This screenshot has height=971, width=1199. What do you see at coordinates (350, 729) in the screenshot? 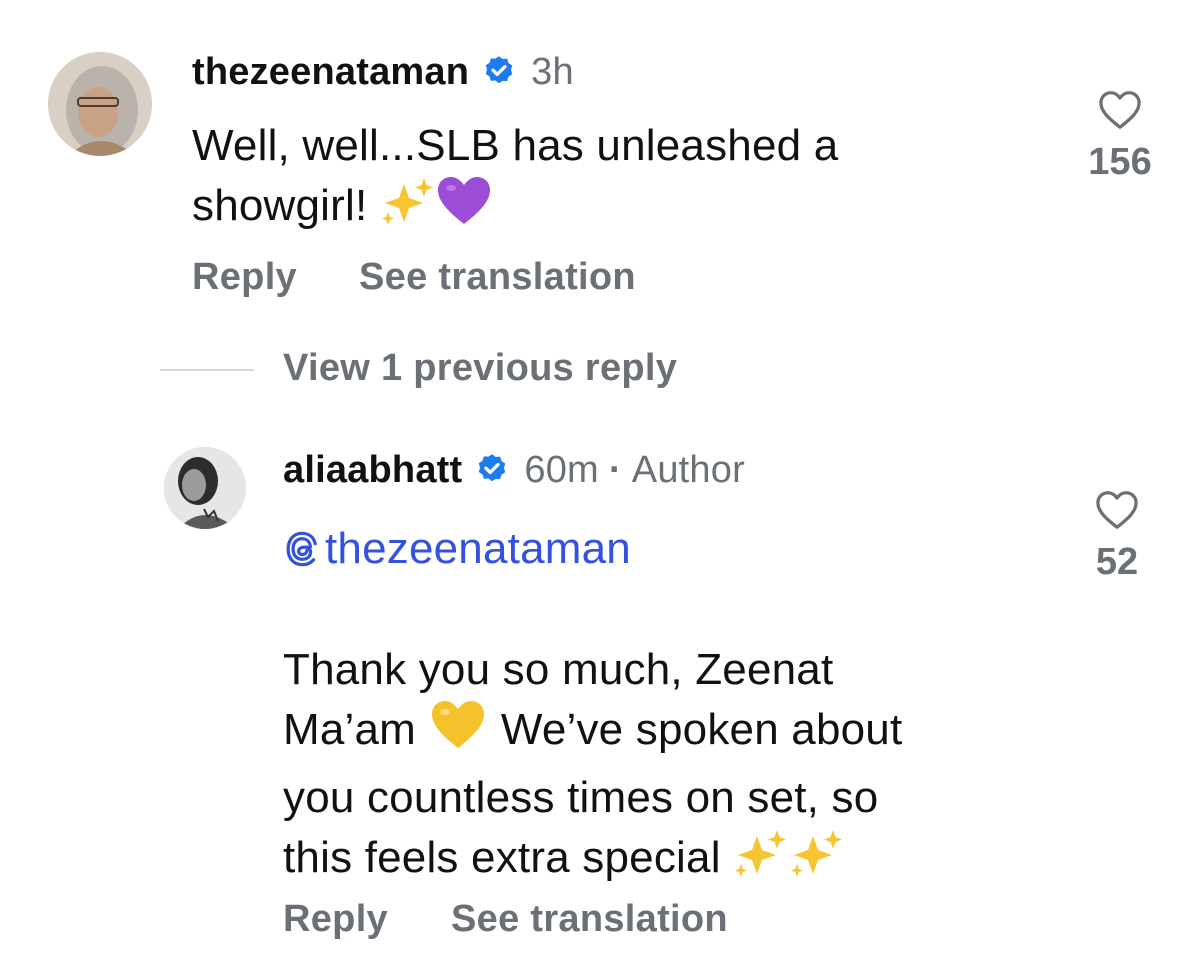
I see `comment-text-line: Ma’am` at bounding box center [350, 729].